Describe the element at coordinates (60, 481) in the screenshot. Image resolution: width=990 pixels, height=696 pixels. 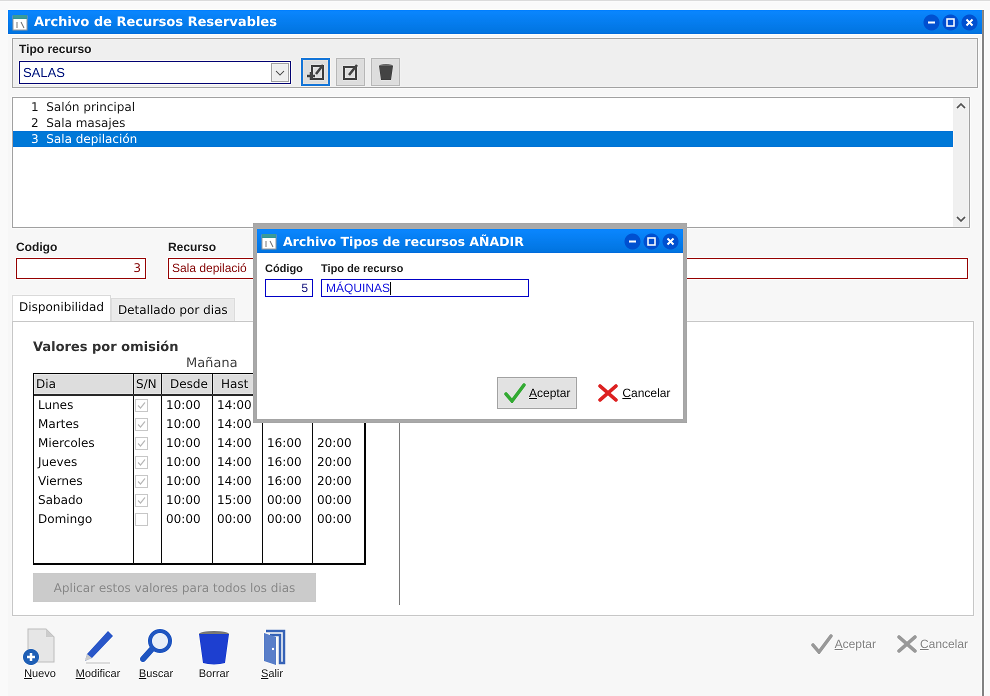
I see `table-cell-text: Viernes` at that location.